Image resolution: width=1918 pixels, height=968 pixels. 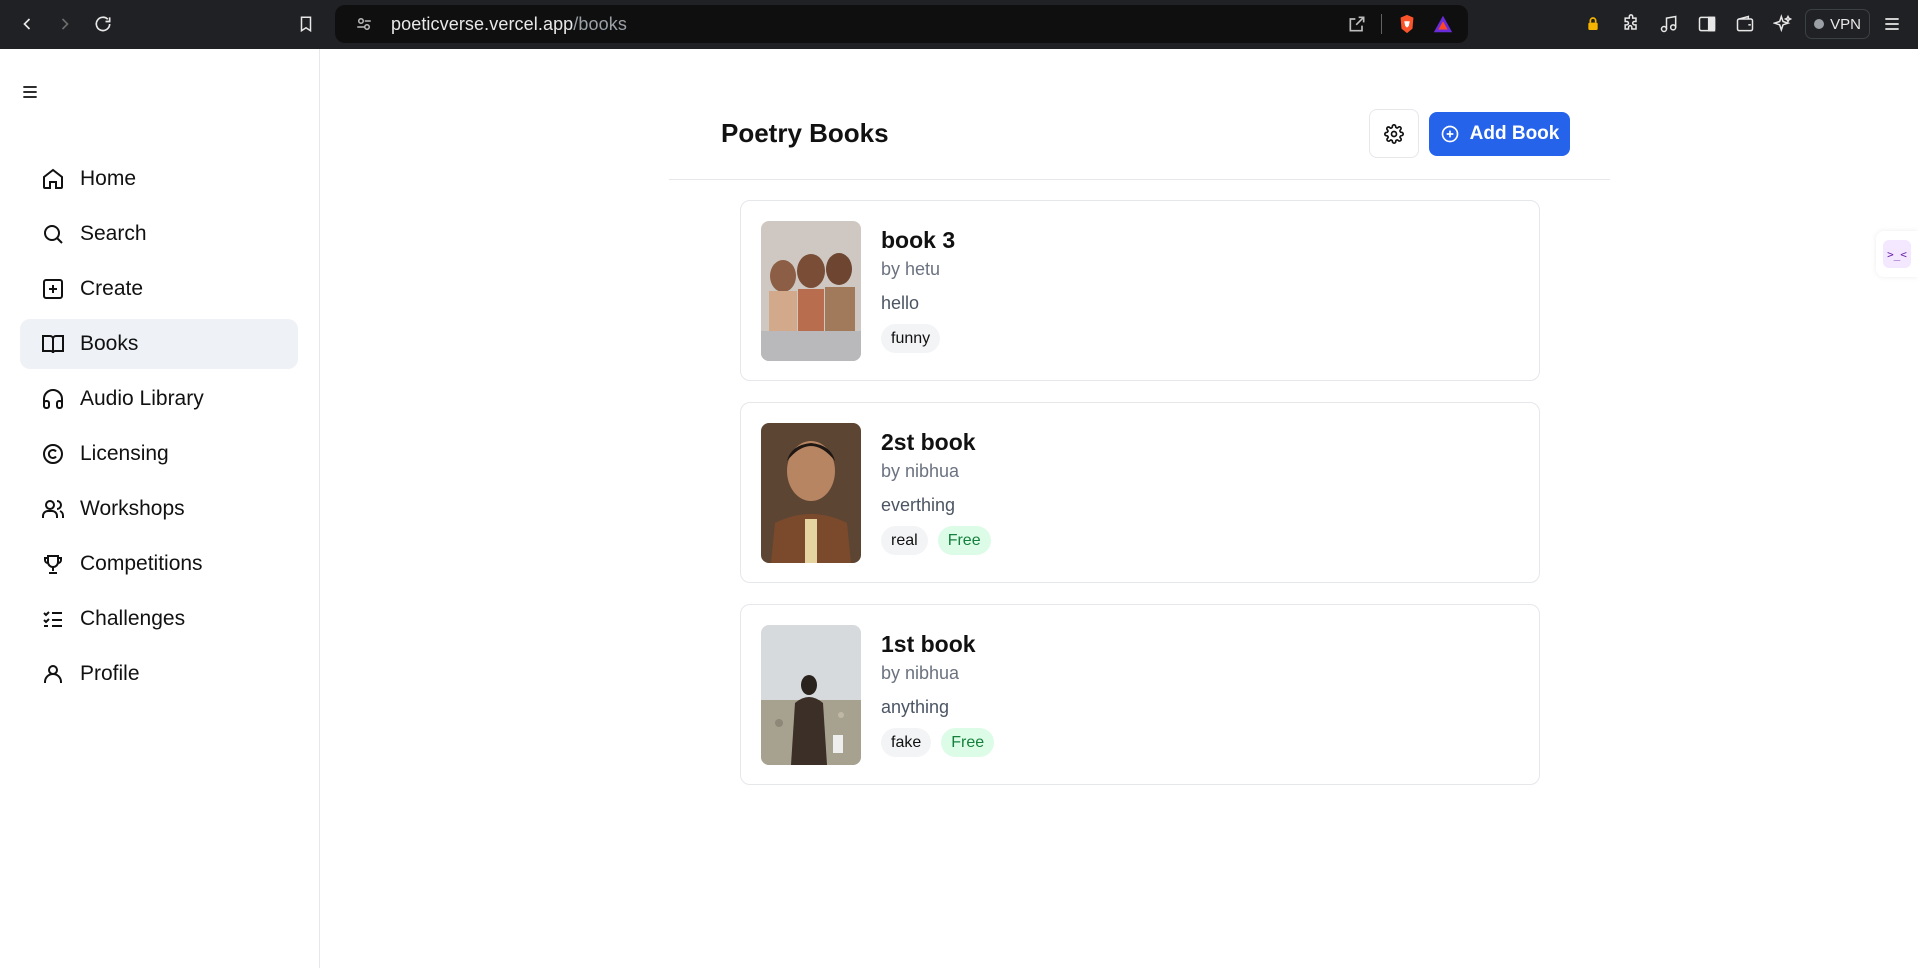 I want to click on code-icon: >_<, so click(x=1897, y=254).